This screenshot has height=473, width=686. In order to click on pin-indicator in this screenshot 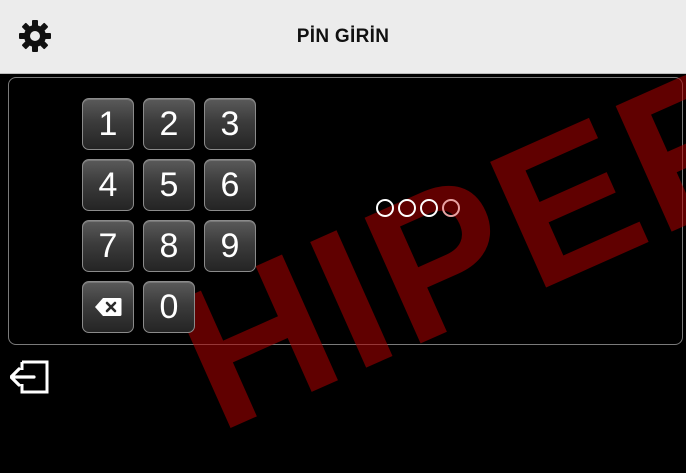, I will do `click(418, 208)`.